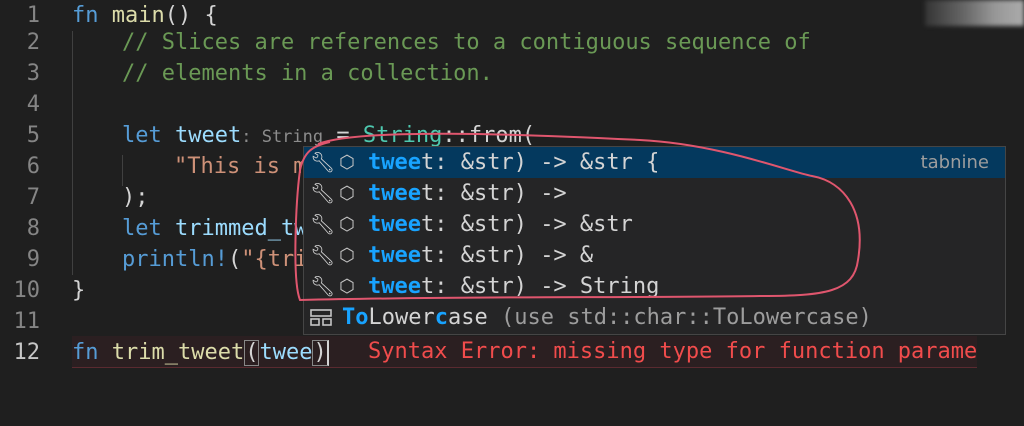  I want to click on function-name: main, so click(138, 15).